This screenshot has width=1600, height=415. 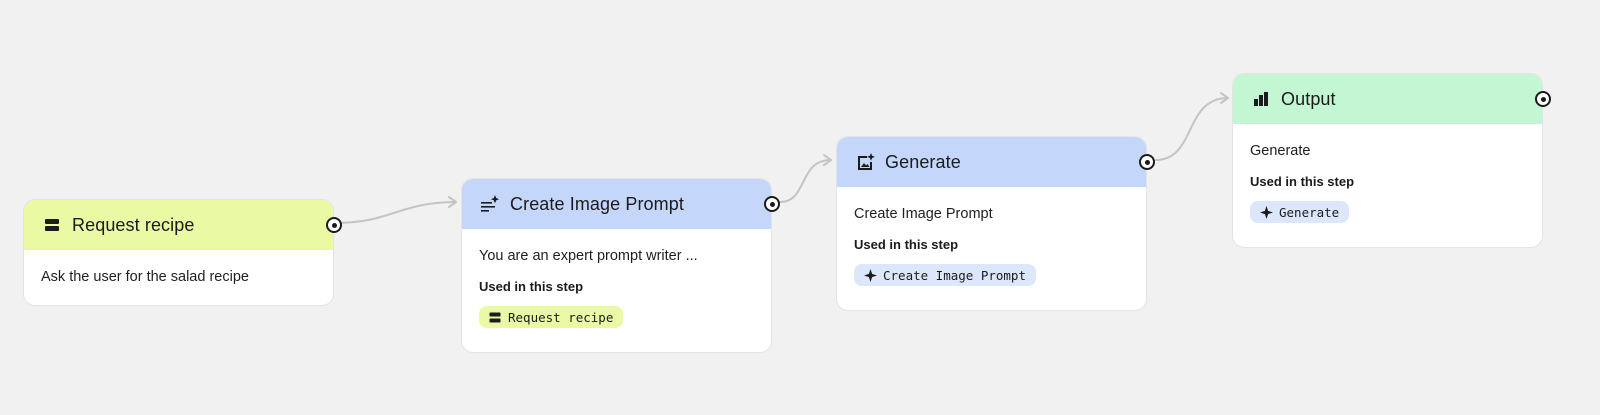 What do you see at coordinates (396, 212) in the screenshot?
I see `connector-request-to-create` at bounding box center [396, 212].